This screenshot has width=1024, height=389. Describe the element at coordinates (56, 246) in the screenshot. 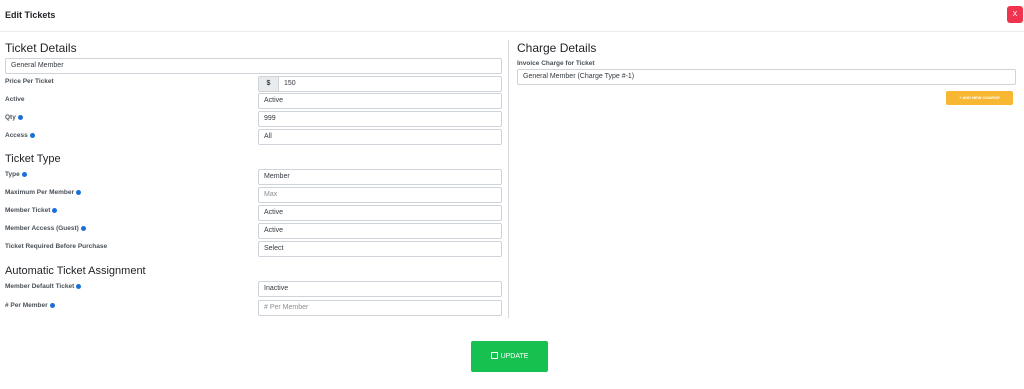

I see `ticket-required-label: Ticket Required Before Purchase` at that location.